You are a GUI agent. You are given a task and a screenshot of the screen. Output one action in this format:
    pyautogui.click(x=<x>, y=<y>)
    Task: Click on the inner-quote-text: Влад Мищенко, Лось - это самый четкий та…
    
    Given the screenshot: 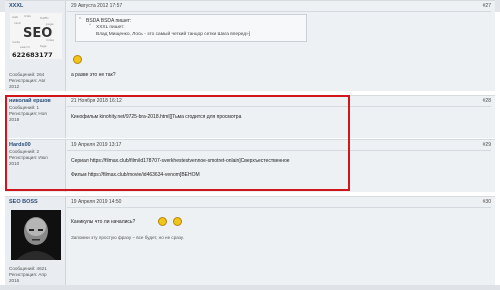 What is the action you would take?
    pyautogui.click(x=173, y=34)
    